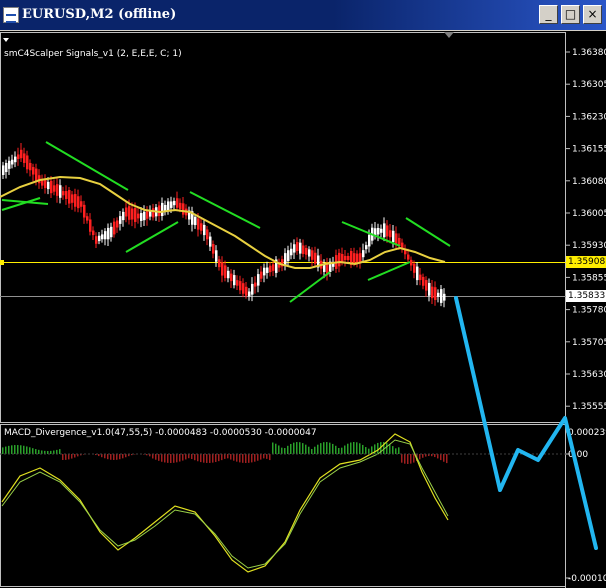 Image resolution: width=606 pixels, height=588 pixels. What do you see at coordinates (589, 53) in the screenshot?
I see `price-axis-label: 1.36380` at bounding box center [589, 53].